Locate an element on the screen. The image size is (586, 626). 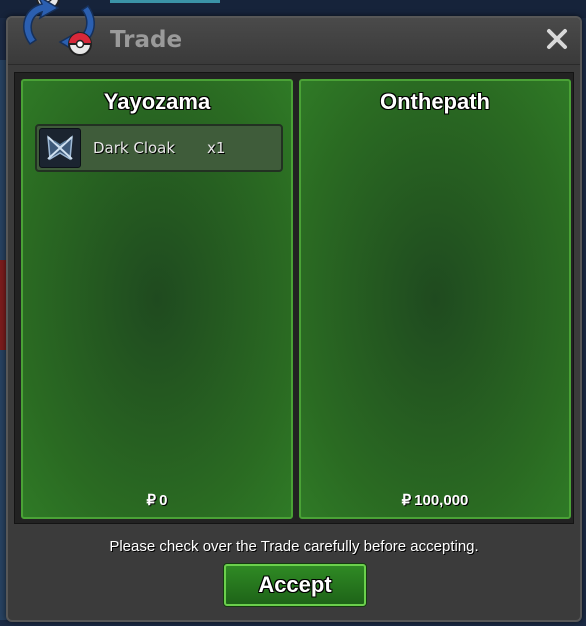
item-name: Dark Cloak is located at coordinates (134, 148).